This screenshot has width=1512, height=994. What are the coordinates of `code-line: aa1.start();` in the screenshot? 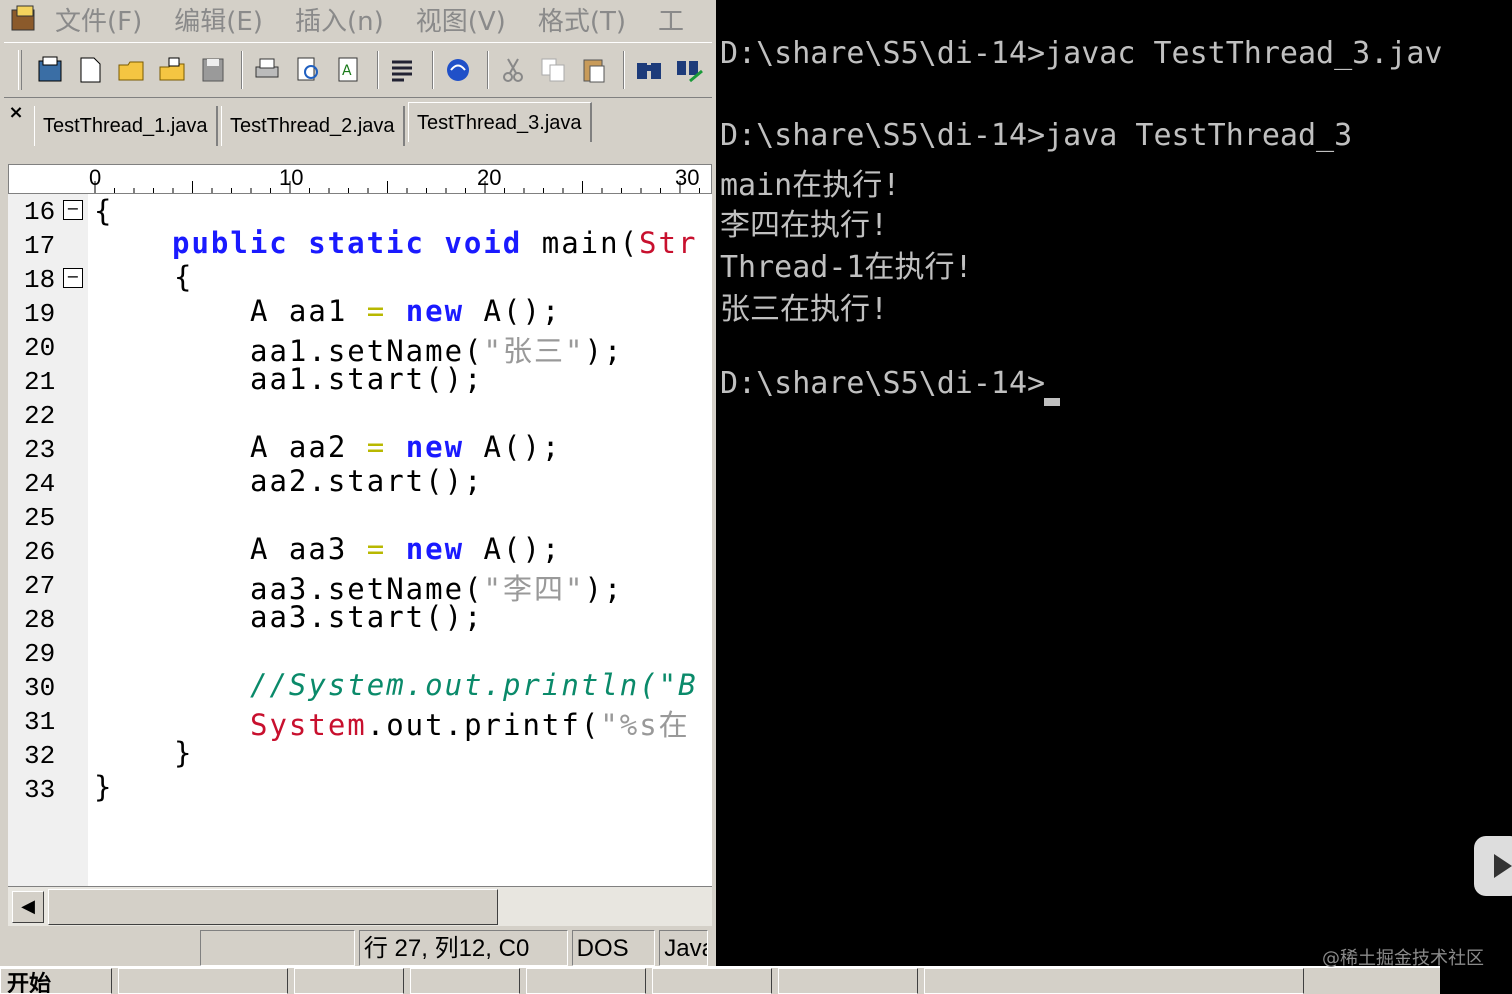 It's located at (367, 379).